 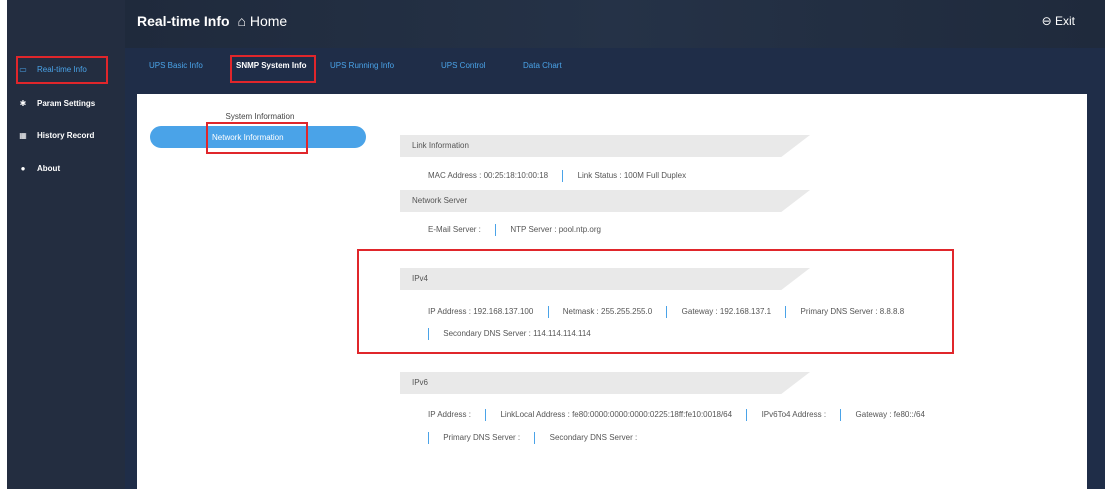 I want to click on sidebar-item-label: About, so click(x=49, y=168).